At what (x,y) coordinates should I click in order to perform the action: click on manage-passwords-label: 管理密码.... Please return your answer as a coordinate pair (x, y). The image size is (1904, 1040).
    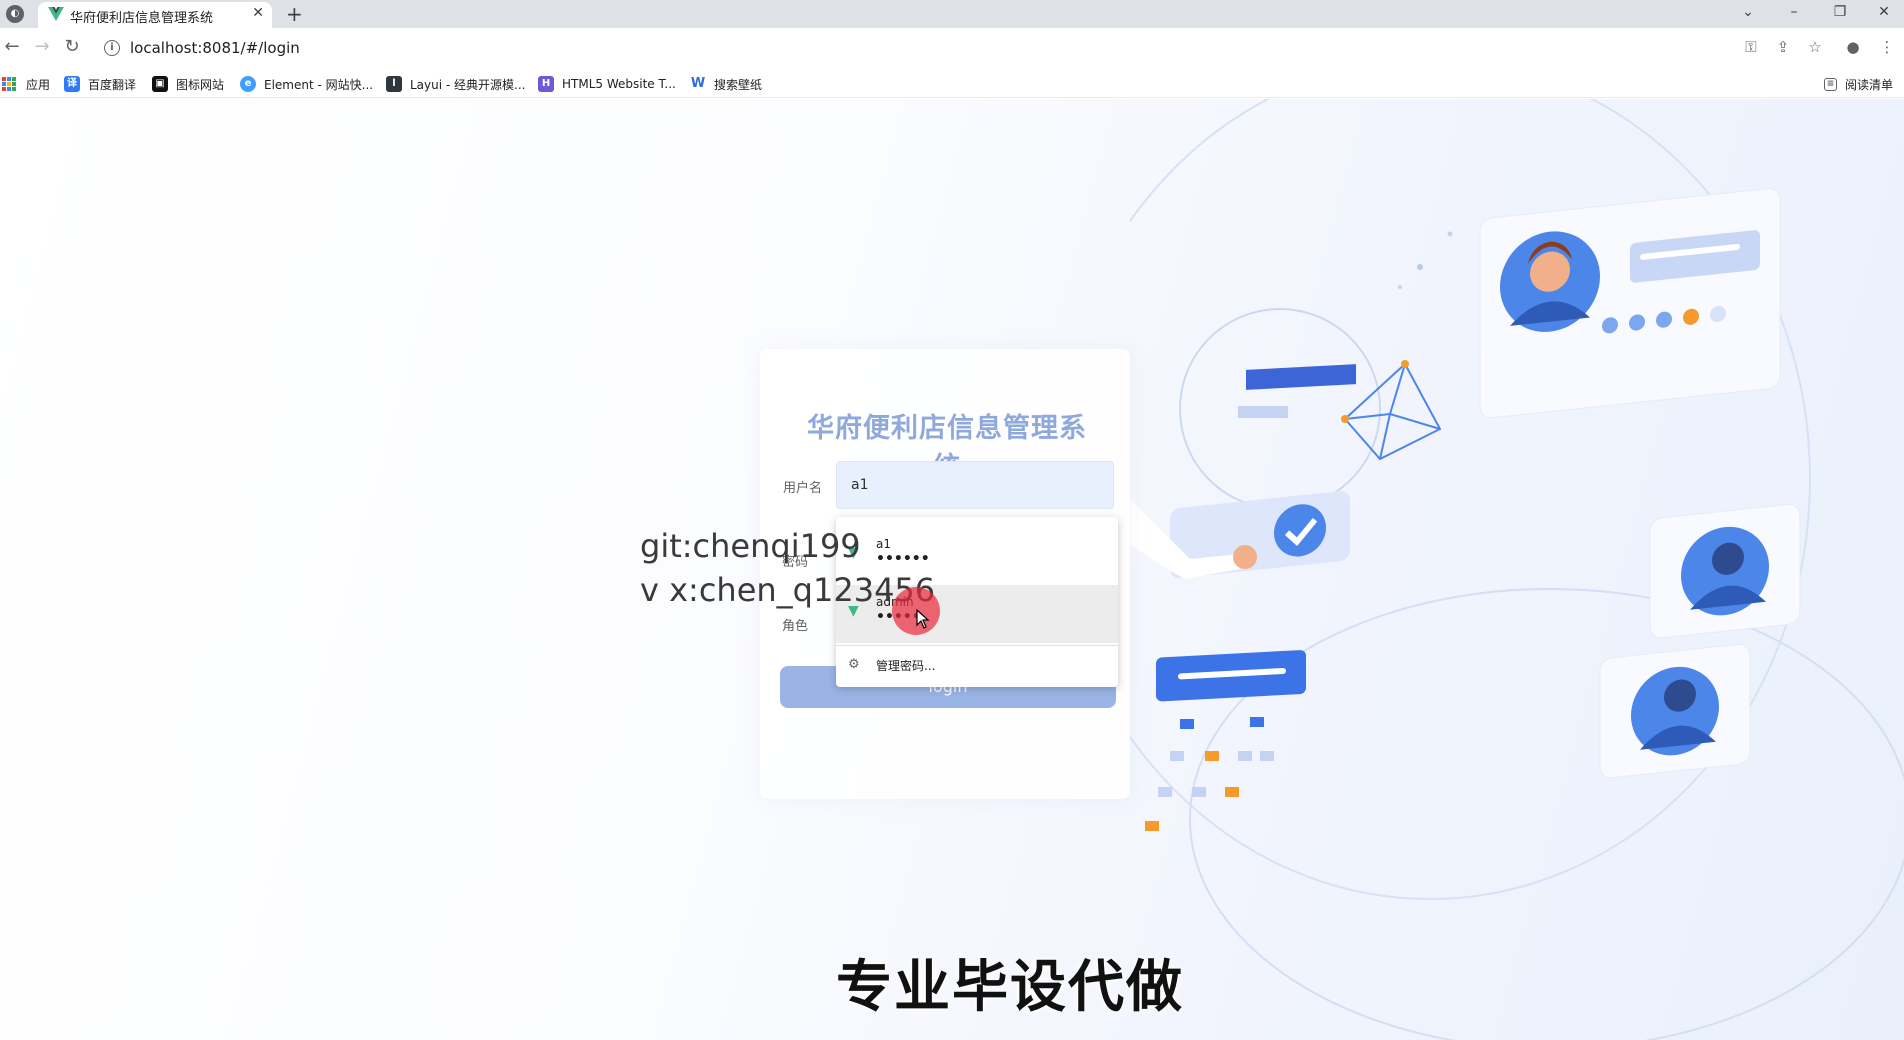
    Looking at the image, I should click on (906, 666).